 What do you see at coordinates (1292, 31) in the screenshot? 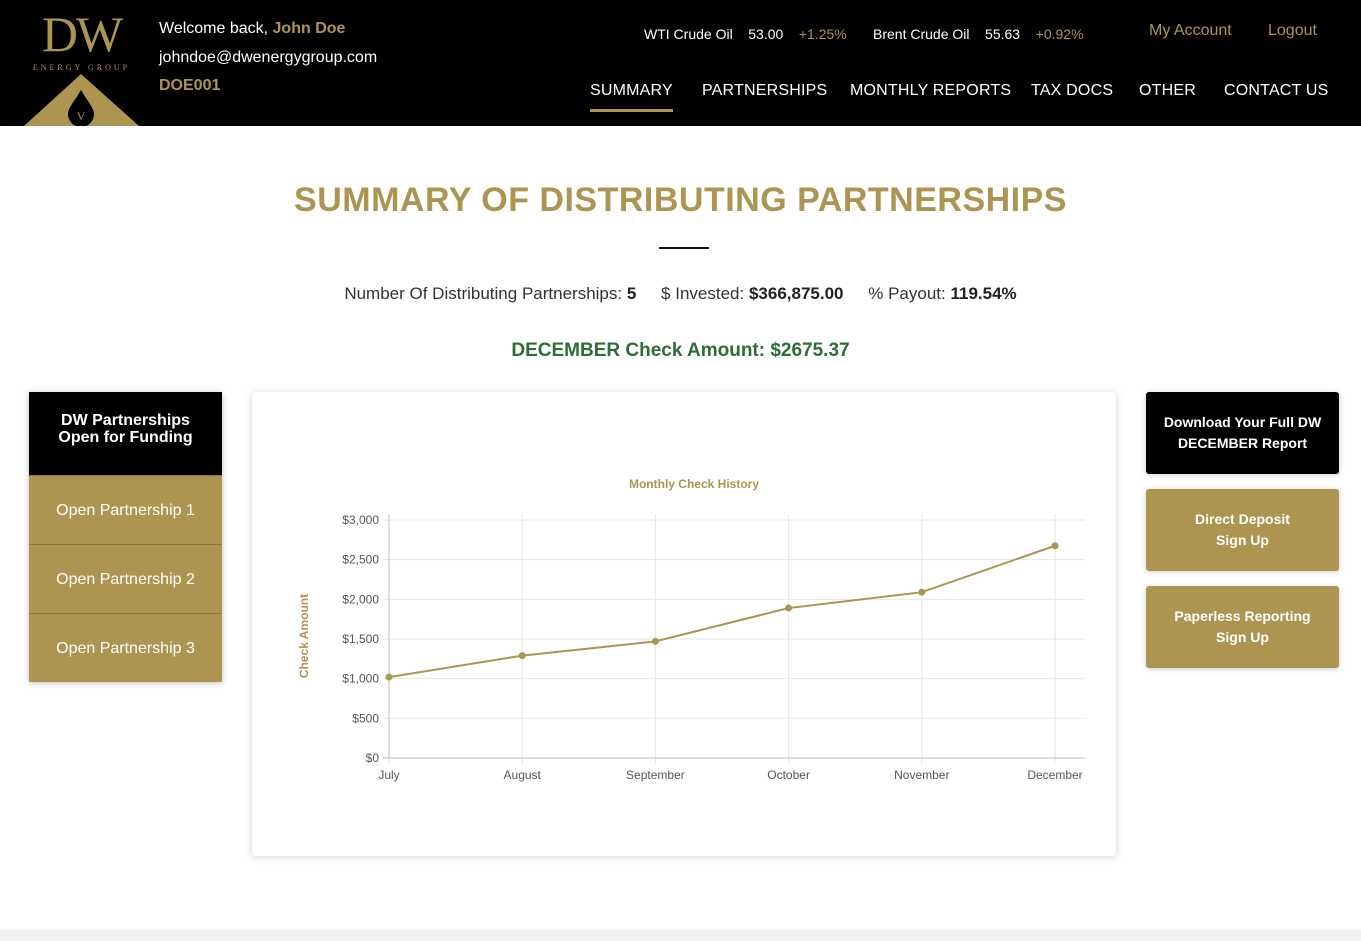
I see `logout-link: Logout` at bounding box center [1292, 31].